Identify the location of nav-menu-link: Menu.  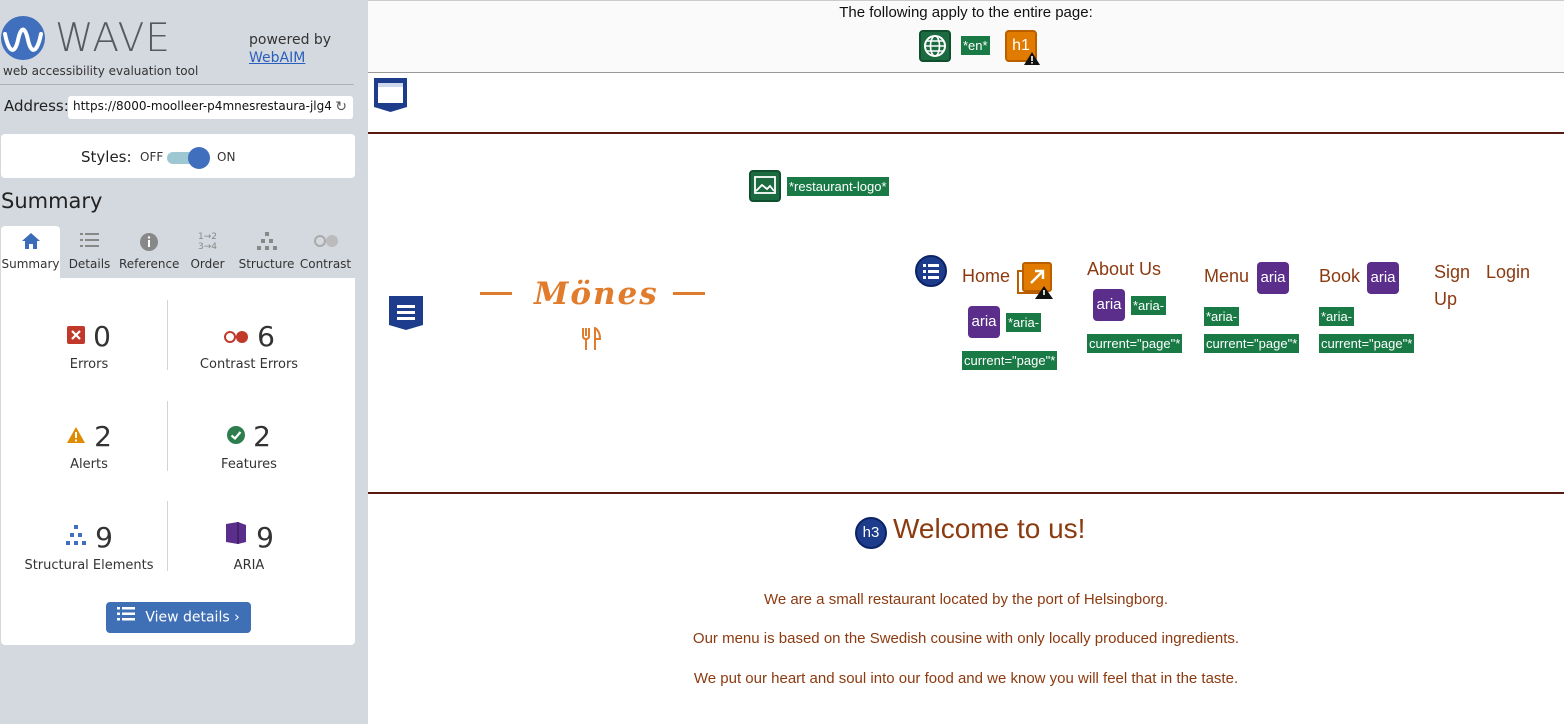
(1226, 276).